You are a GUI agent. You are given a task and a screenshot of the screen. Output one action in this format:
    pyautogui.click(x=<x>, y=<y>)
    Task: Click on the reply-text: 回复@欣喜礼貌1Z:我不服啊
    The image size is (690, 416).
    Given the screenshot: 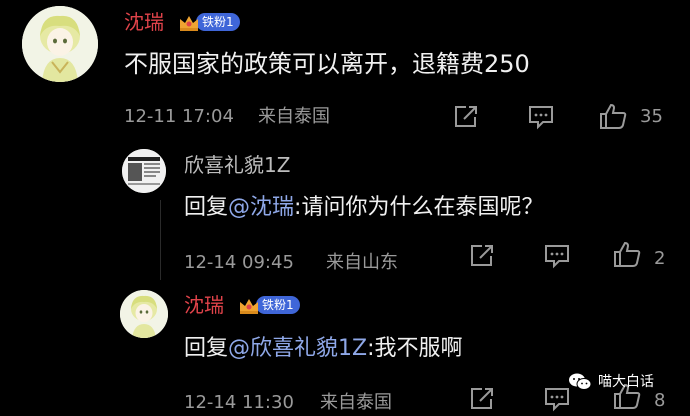 What is the action you would take?
    pyautogui.click(x=323, y=349)
    